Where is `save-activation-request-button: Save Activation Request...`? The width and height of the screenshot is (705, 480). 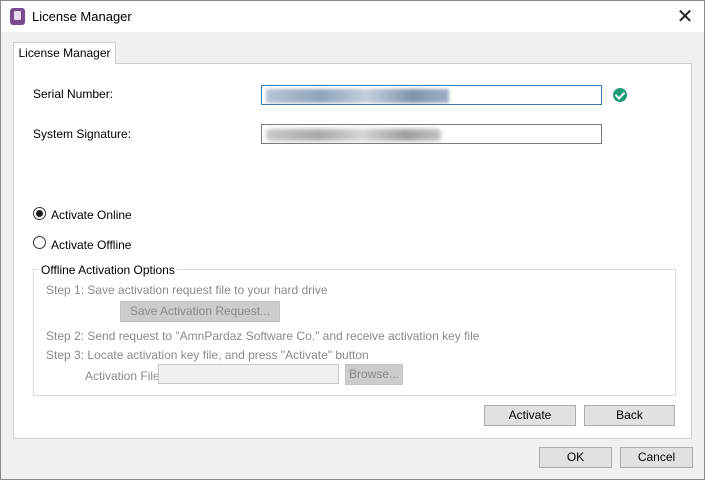 save-activation-request-button: Save Activation Request... is located at coordinates (200, 311).